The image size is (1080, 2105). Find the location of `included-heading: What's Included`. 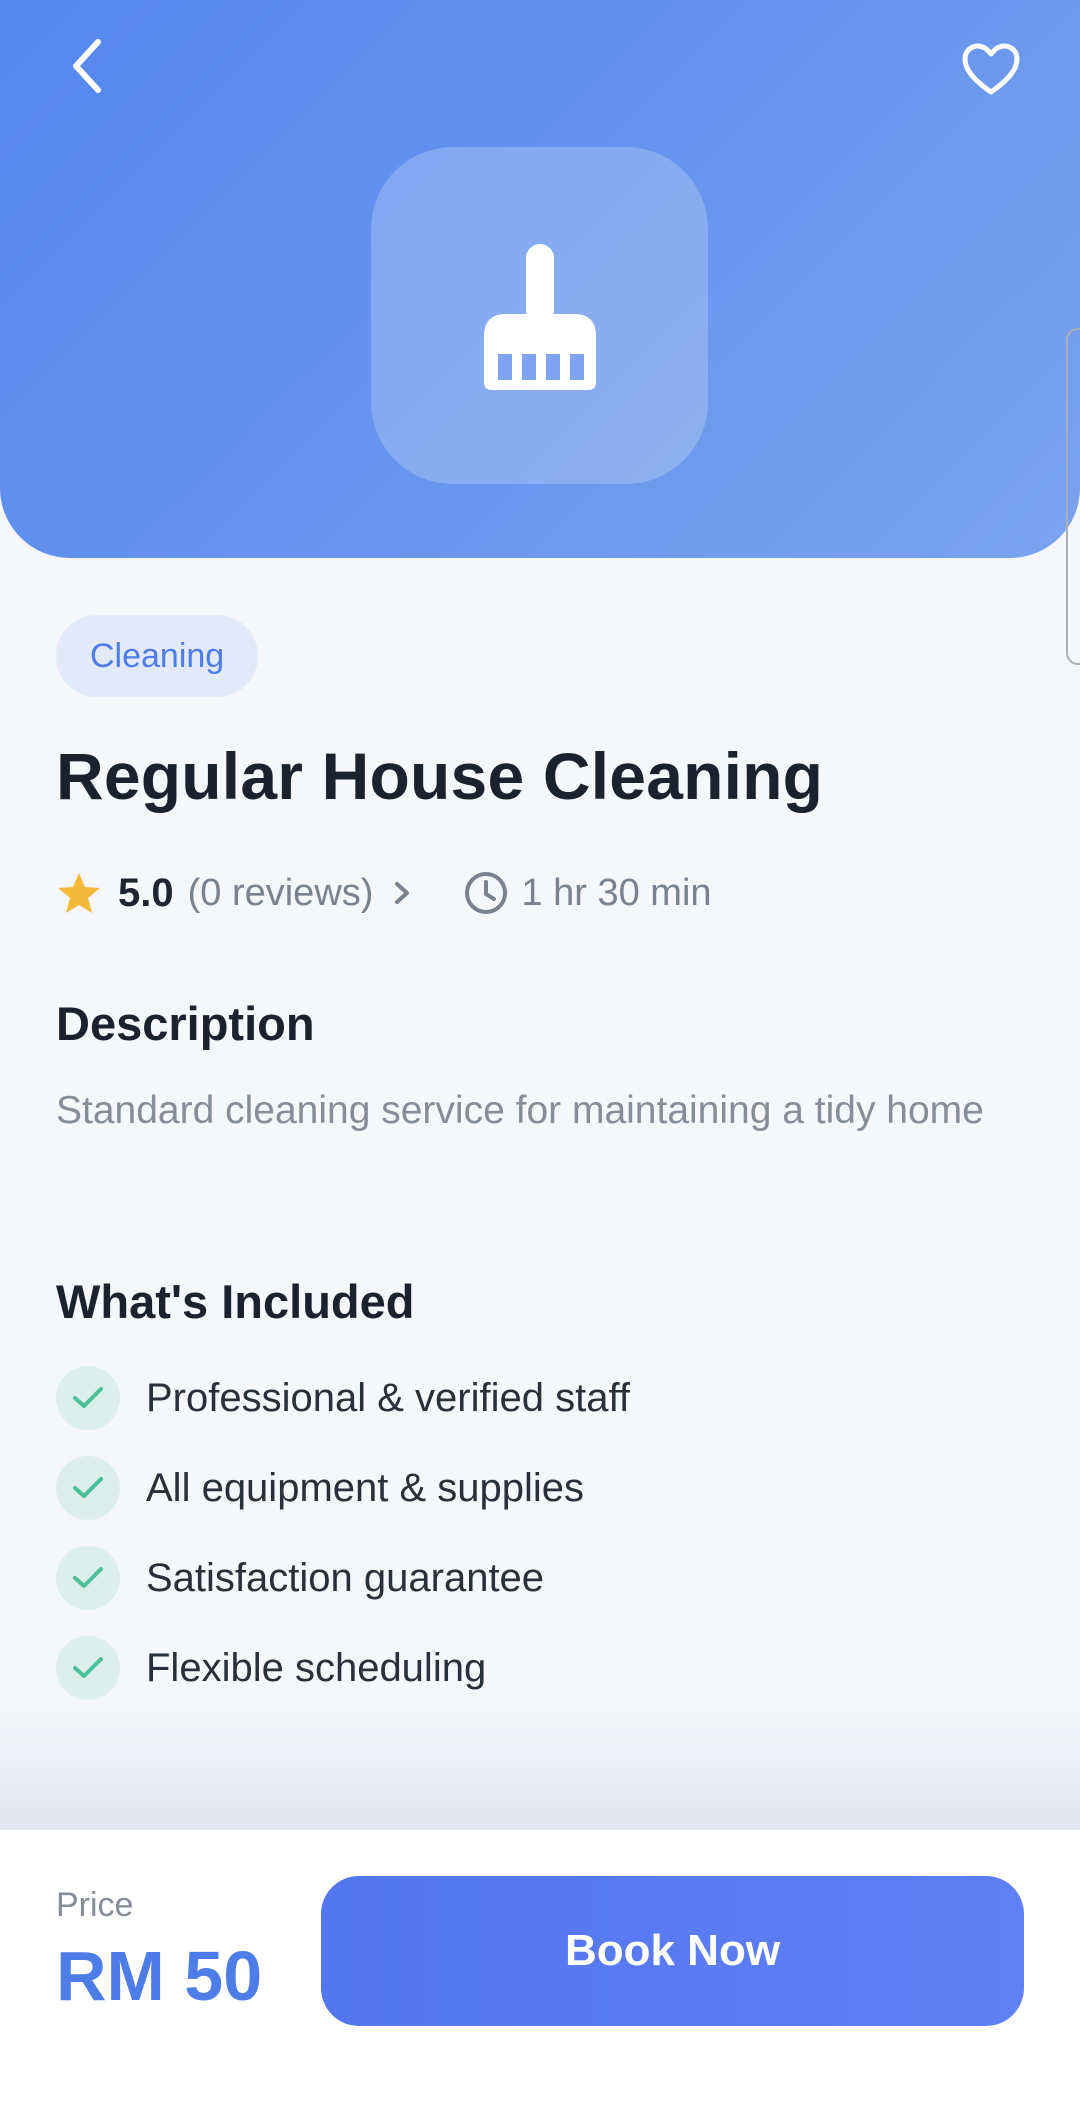

included-heading: What's Included is located at coordinates (235, 1301).